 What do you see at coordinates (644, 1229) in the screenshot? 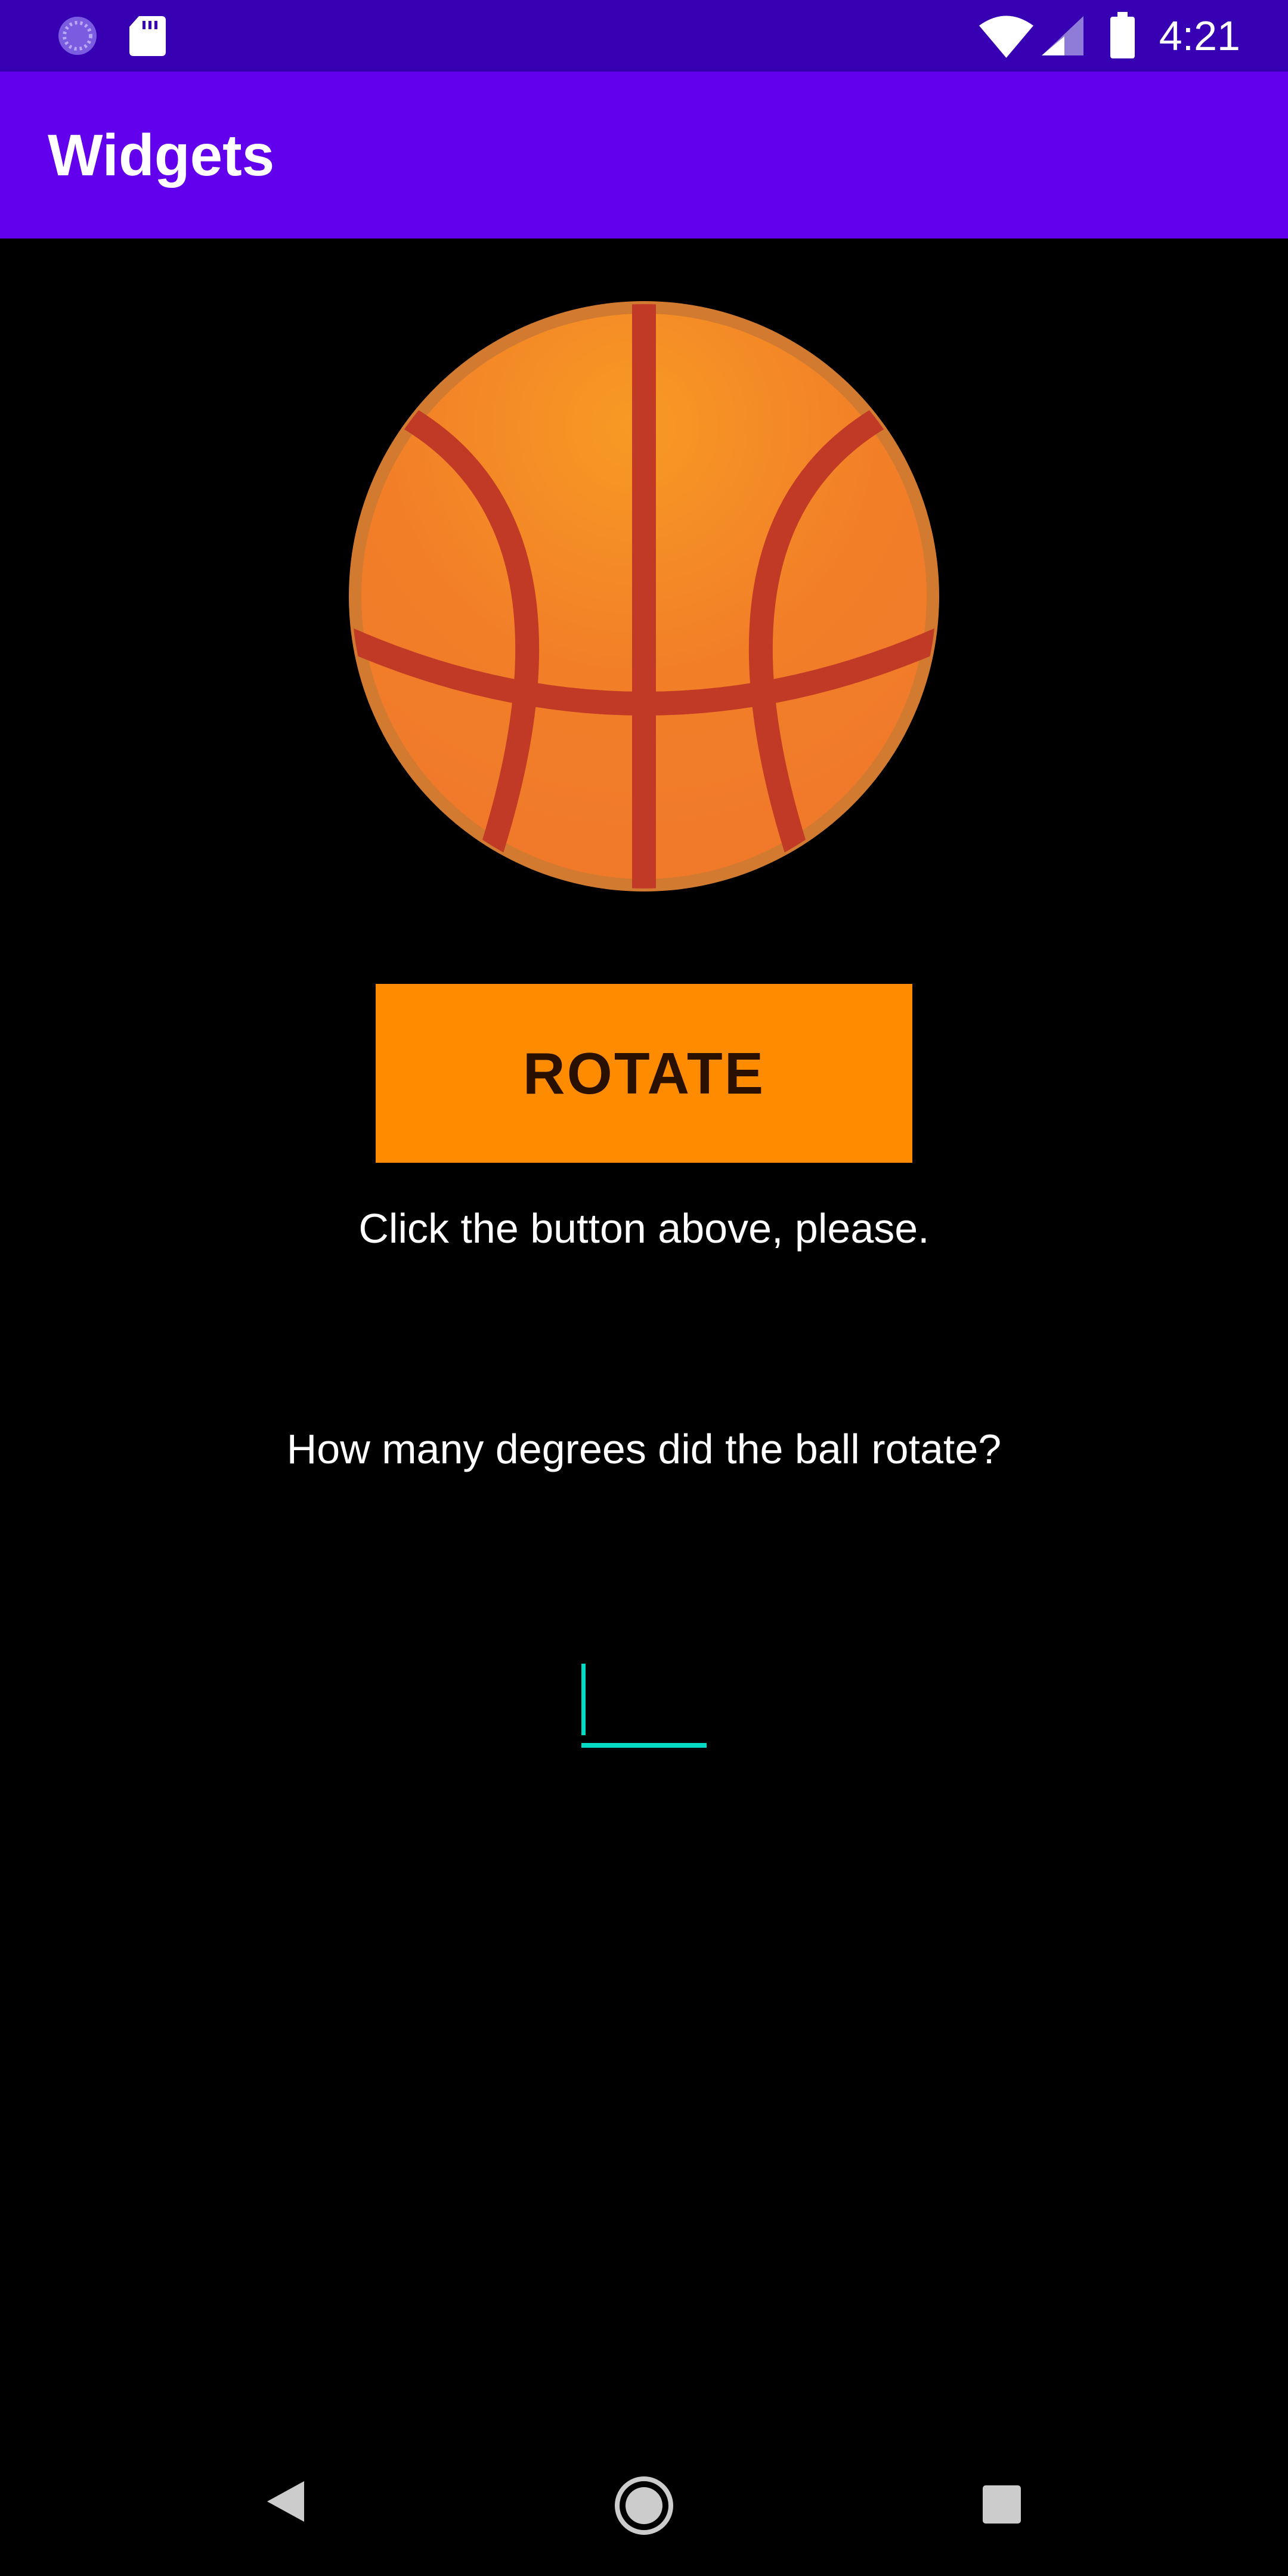
I see `instruction-text: Click the button above, please.` at bounding box center [644, 1229].